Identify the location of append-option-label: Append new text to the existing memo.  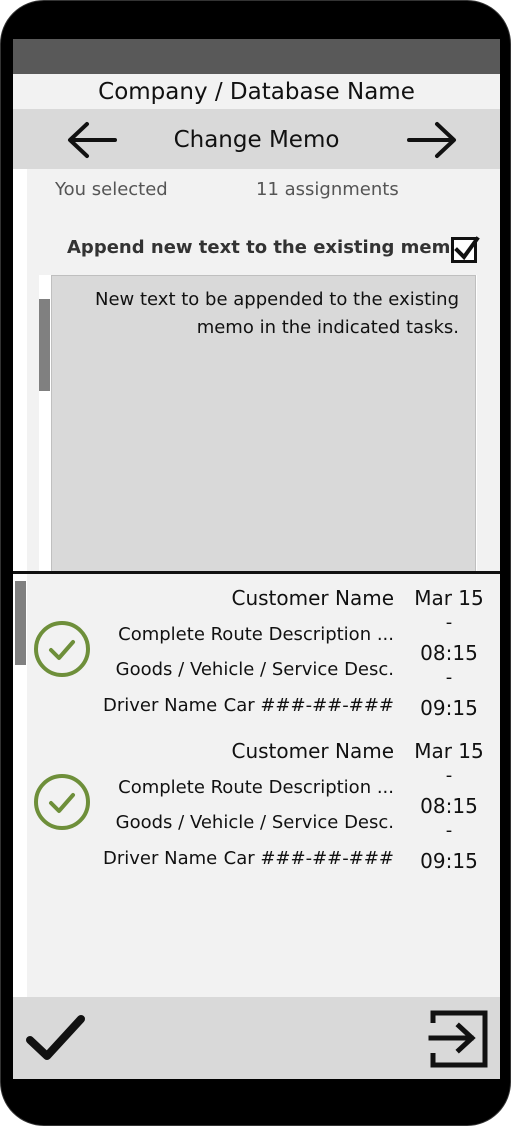
(265, 247).